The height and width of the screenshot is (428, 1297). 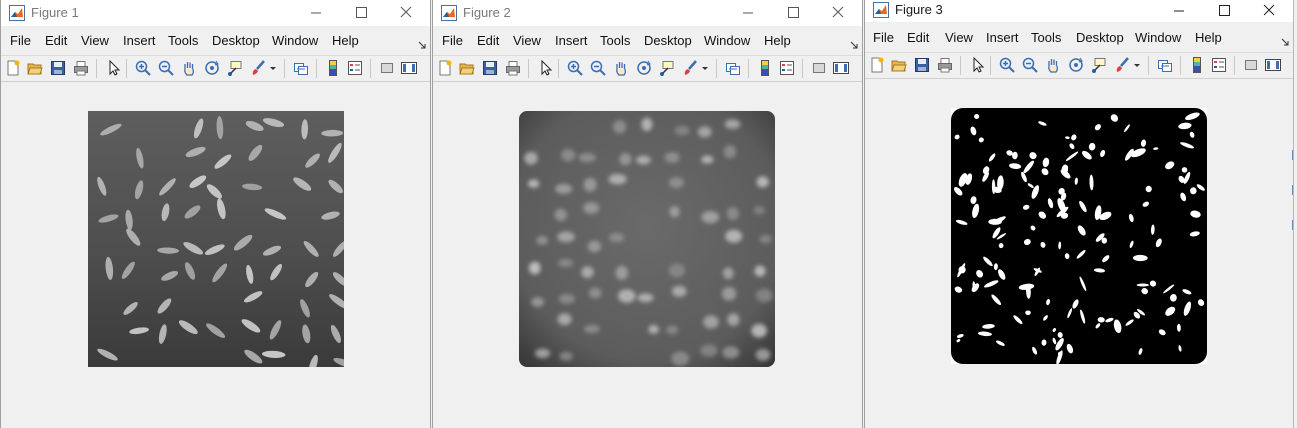 I want to click on title-bar: Figure 2, so click(x=647, y=13).